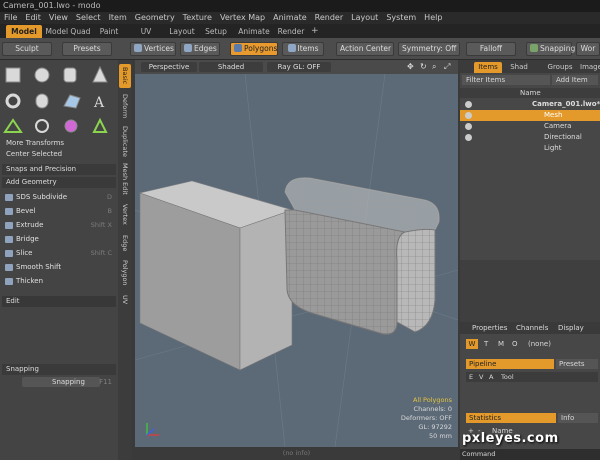 This screenshot has width=600, height=460. What do you see at coordinates (59, 169) in the screenshot?
I see `snaps-precision-header: Snaps and Precision` at bounding box center [59, 169].